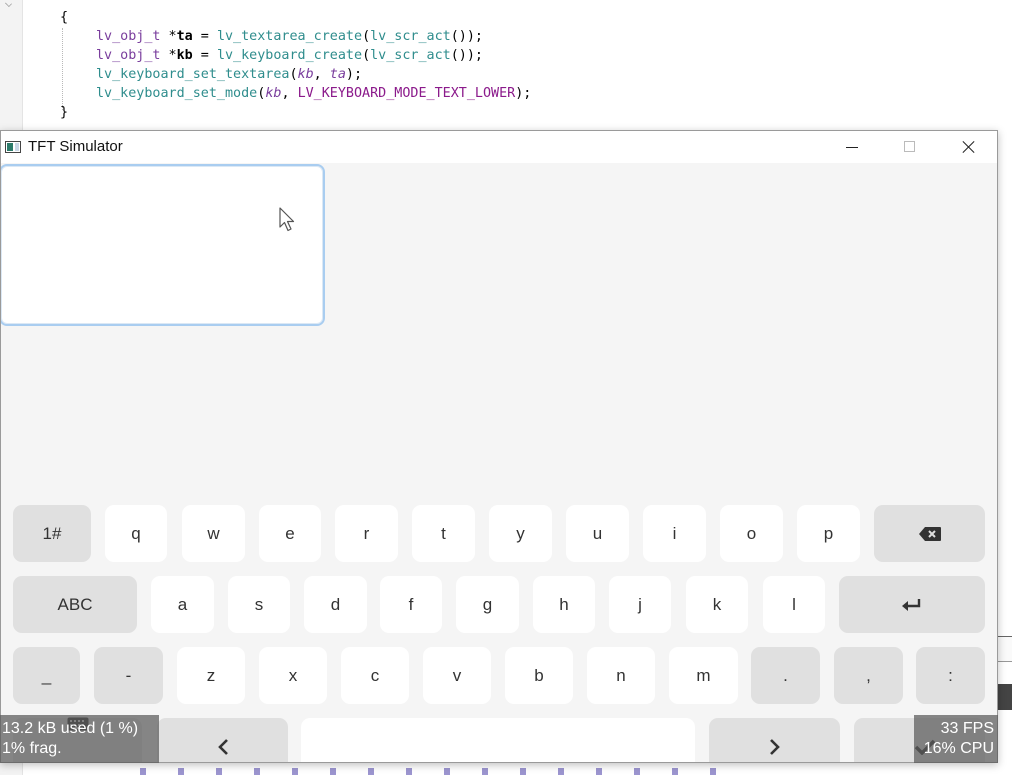 The image size is (1012, 775). I want to click on code-line-4: lv_keyboard_set_textarea(kb, ta);, so click(229, 74).